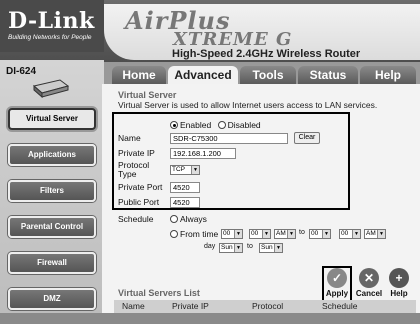 Image resolution: width=420 pixels, height=324 pixels. Describe the element at coordinates (133, 306) in the screenshot. I see `column-name: Name` at that location.